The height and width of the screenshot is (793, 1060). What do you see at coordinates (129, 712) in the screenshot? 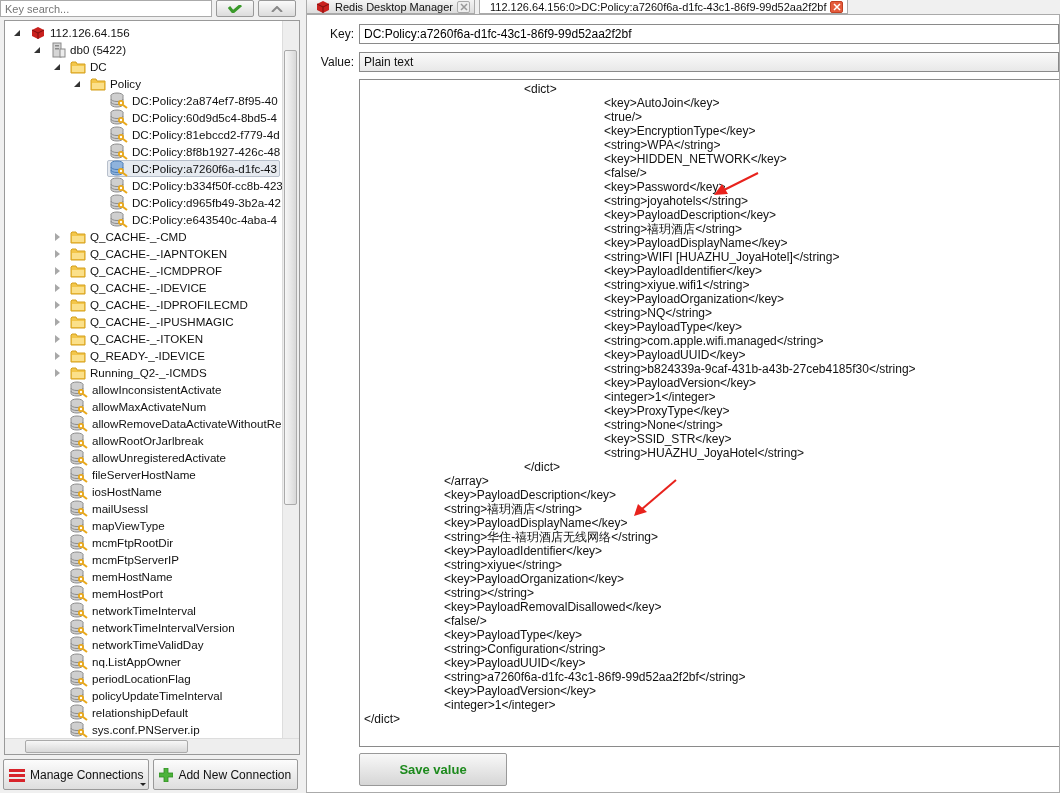
I see `tree-item: relationshipDefault` at bounding box center [129, 712].